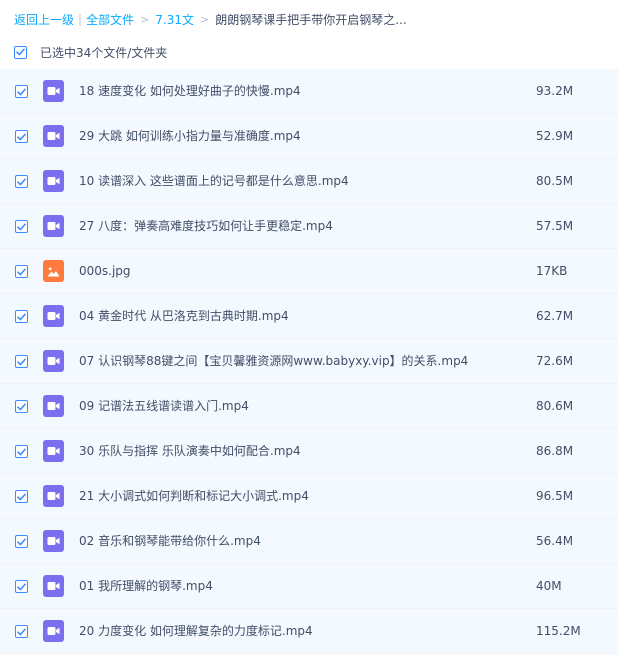  What do you see at coordinates (44, 19) in the screenshot?
I see `back-link: 返回上一级` at bounding box center [44, 19].